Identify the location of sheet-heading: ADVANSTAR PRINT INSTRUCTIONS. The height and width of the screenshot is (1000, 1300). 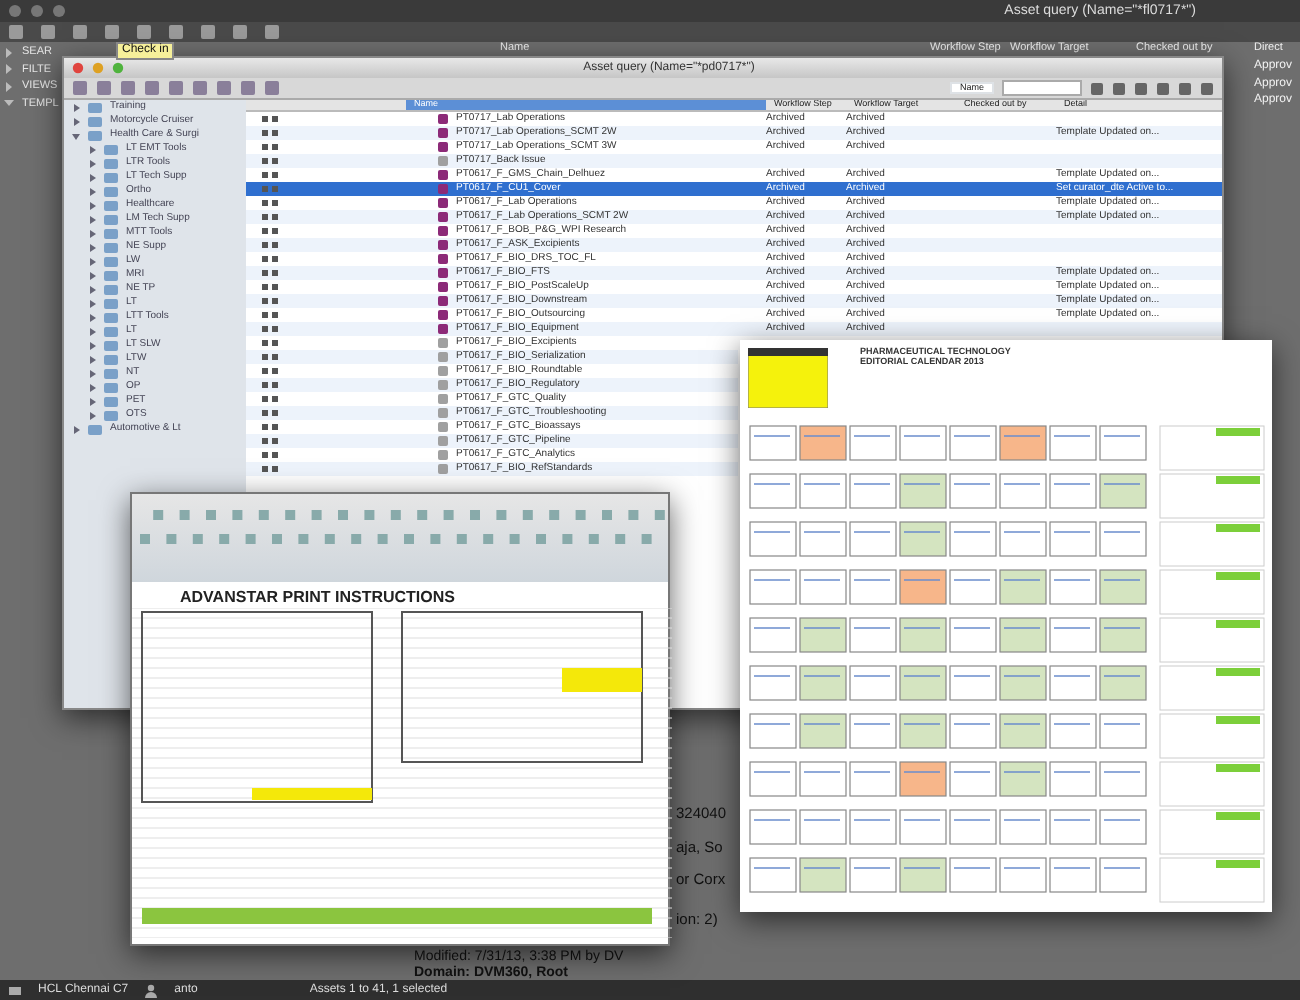
(318, 599).